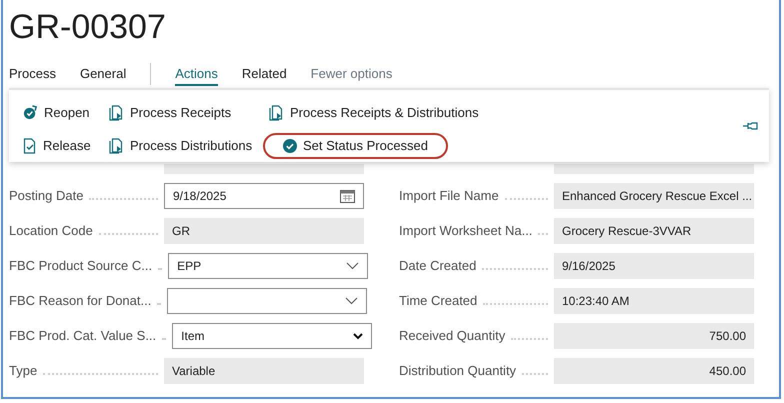  What do you see at coordinates (32, 74) in the screenshot?
I see `menu-tab: Process` at bounding box center [32, 74].